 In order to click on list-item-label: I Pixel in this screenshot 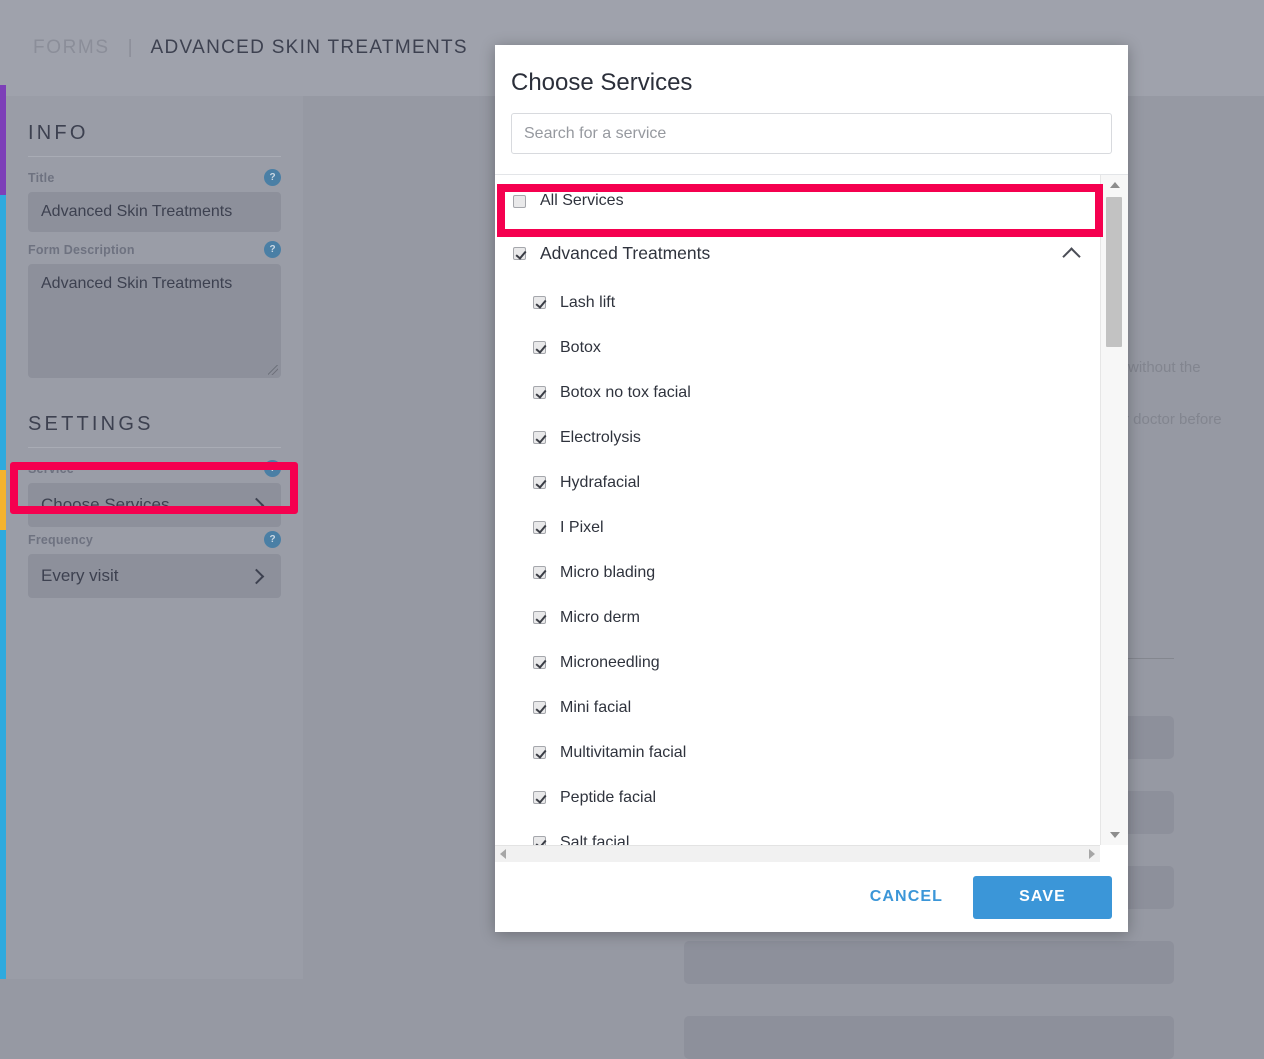, I will do `click(582, 527)`.